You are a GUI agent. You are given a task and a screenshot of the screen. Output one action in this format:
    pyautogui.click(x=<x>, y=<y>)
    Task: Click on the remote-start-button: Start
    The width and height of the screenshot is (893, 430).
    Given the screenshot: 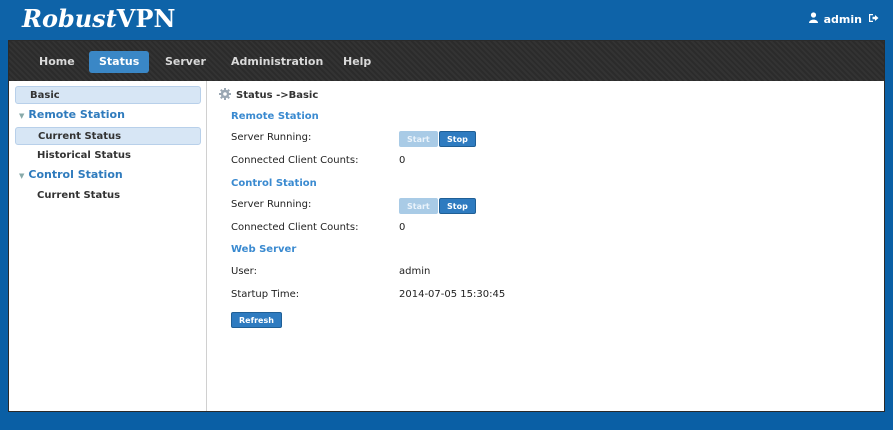 What is the action you would take?
    pyautogui.click(x=418, y=139)
    